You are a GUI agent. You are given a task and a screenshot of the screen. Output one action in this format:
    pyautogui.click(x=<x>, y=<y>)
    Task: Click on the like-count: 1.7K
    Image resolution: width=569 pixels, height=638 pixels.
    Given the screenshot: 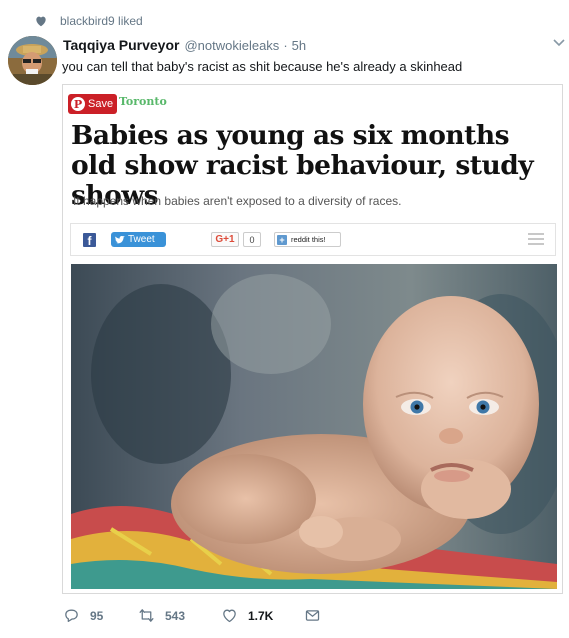 What is the action you would take?
    pyautogui.click(x=261, y=615)
    